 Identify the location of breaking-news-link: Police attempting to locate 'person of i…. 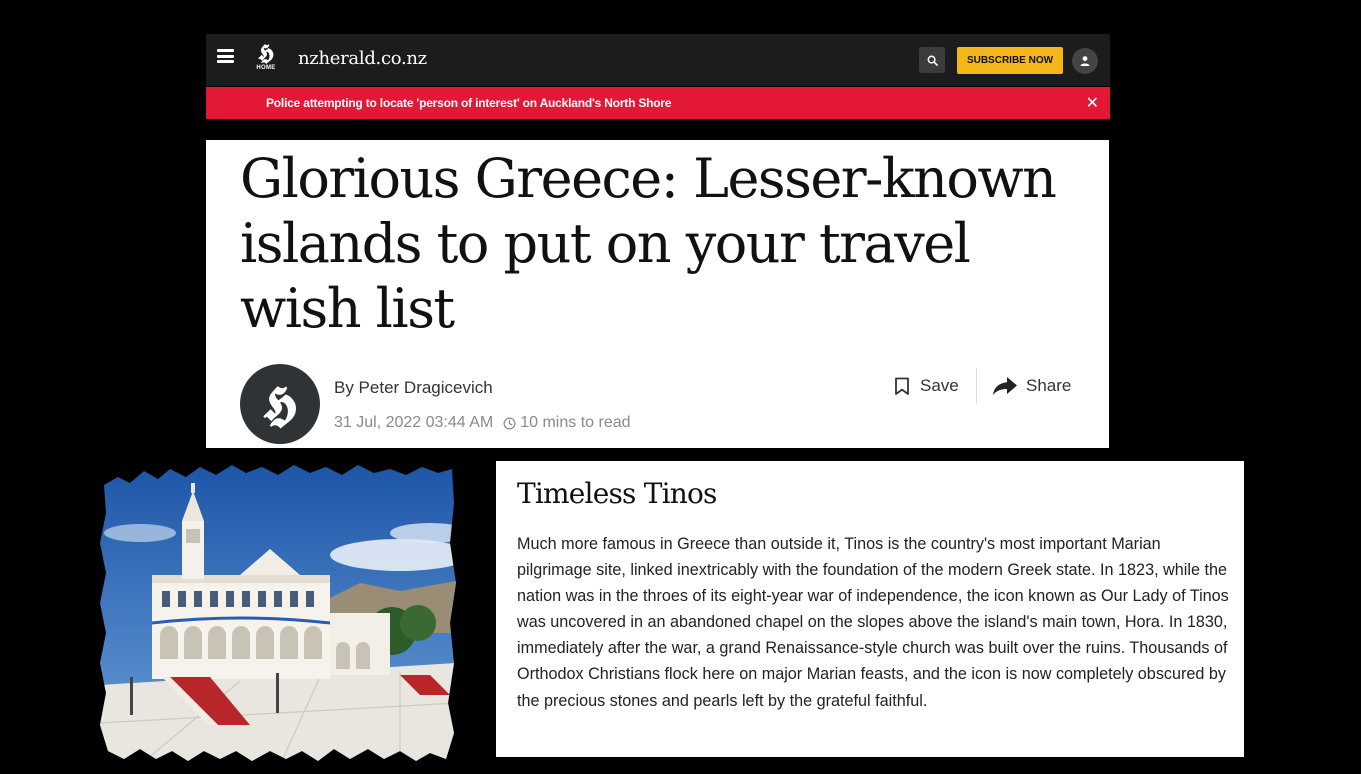
(469, 103).